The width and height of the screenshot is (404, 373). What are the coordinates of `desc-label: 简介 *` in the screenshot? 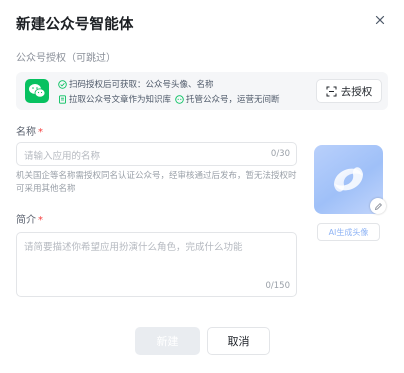 It's located at (29, 220).